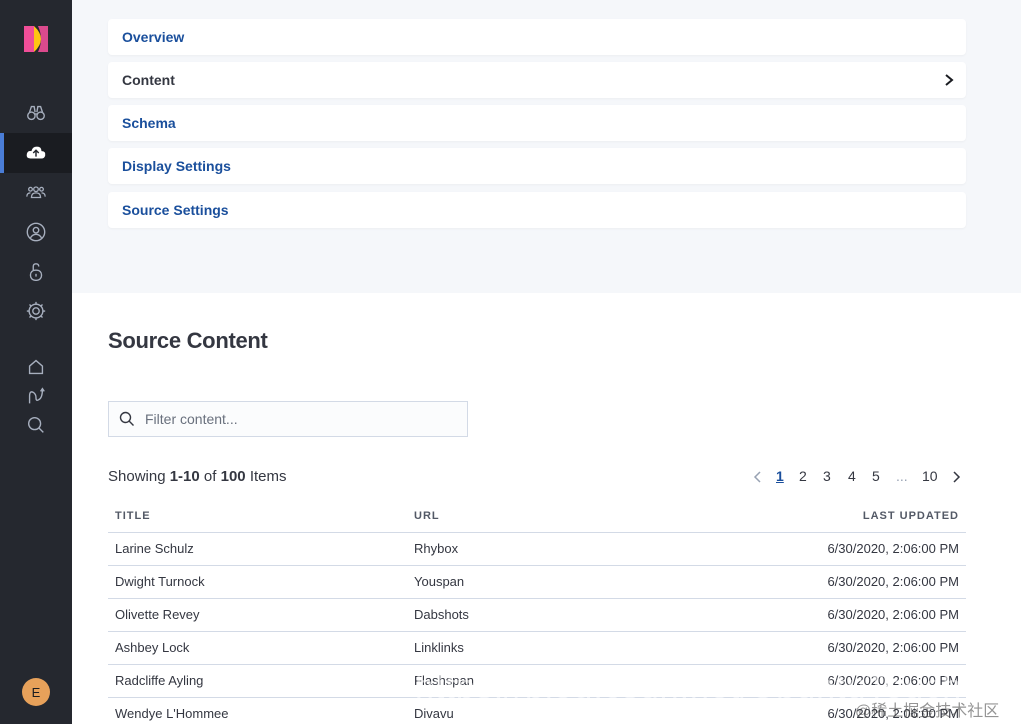 Image resolution: width=1021 pixels, height=724 pixels. Describe the element at coordinates (36, 192) in the screenshot. I see `users-group-icon` at that location.